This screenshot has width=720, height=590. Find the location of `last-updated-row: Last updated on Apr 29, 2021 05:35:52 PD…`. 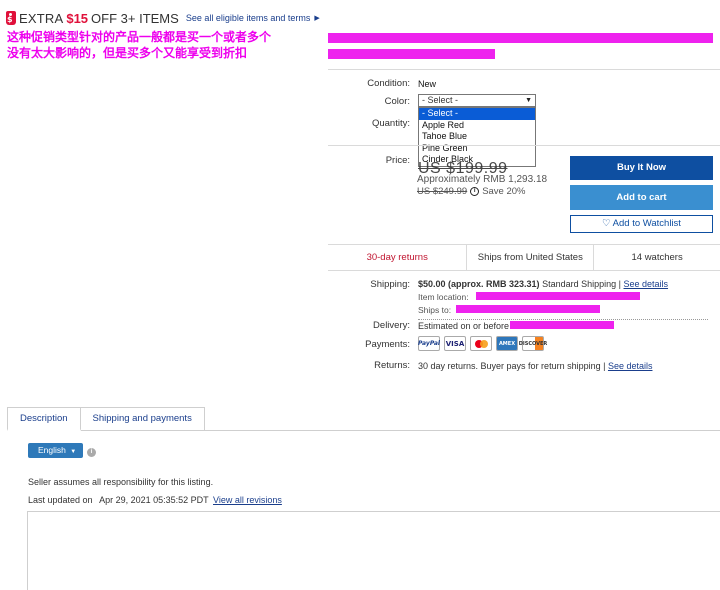

last-updated-row: Last updated on Apr 29, 2021 05:35:52 PD… is located at coordinates (155, 500).